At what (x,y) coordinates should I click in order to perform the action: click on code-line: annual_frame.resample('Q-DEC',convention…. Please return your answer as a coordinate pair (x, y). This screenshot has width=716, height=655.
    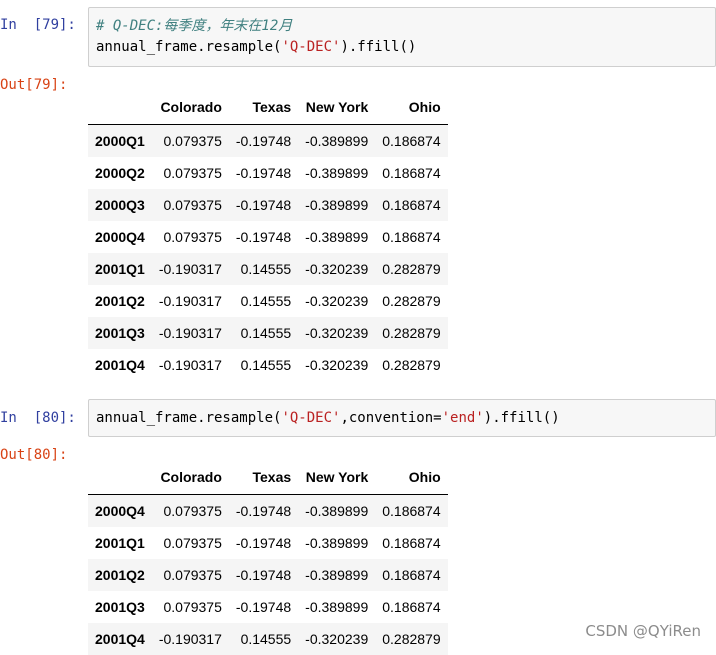
    Looking at the image, I should click on (401, 418).